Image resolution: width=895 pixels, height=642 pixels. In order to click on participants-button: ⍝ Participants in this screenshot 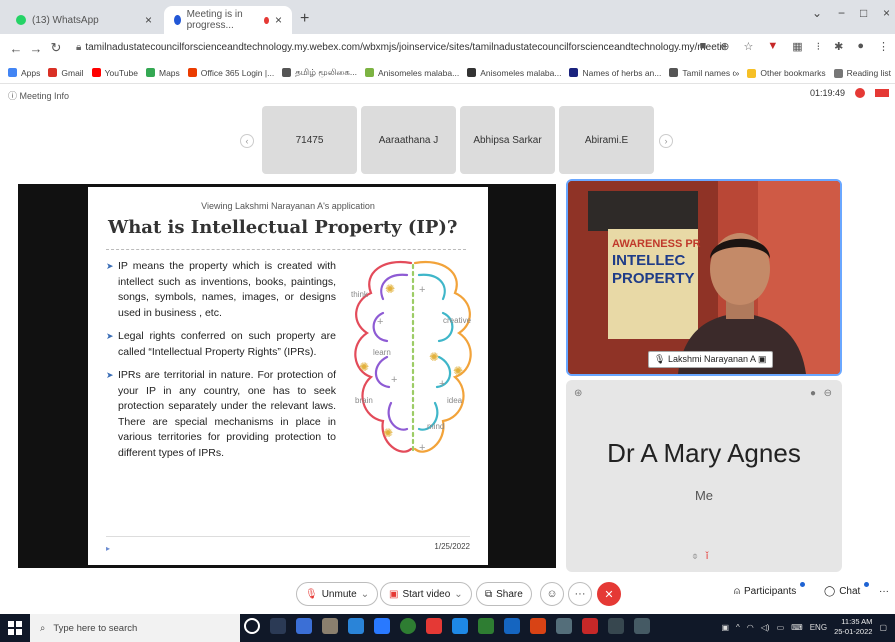, I will do `click(770, 589)`.